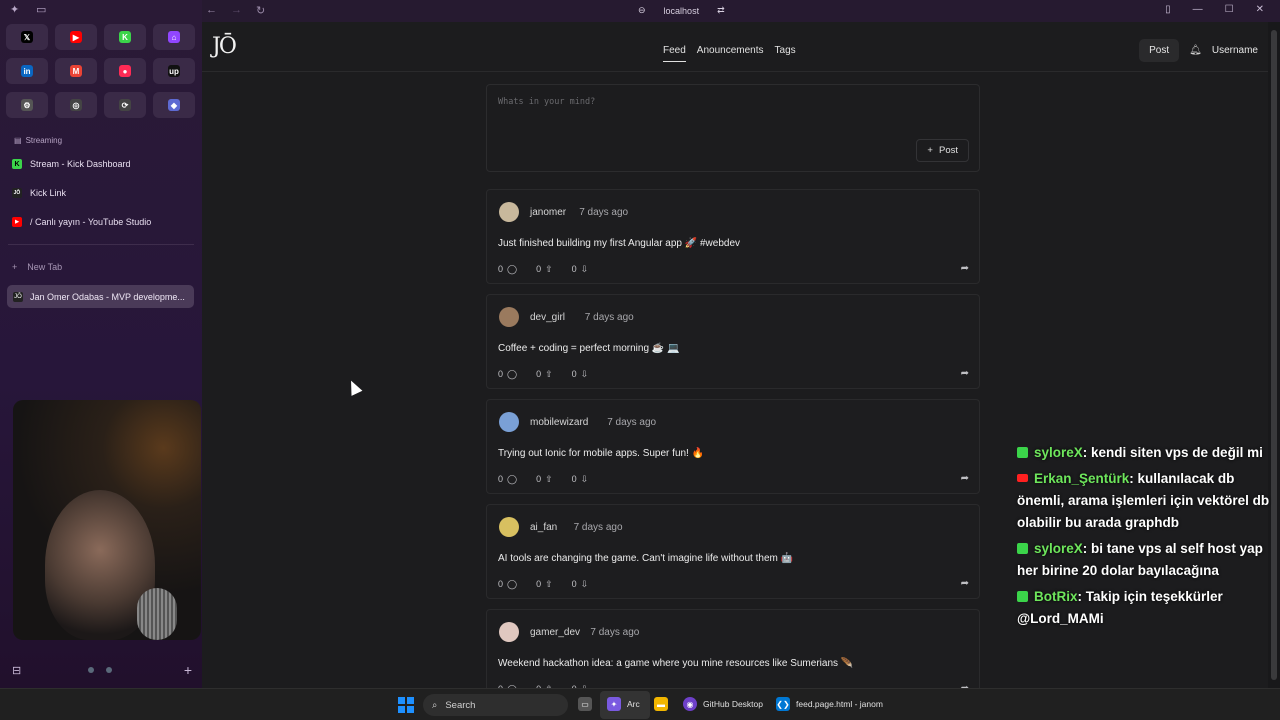 The height and width of the screenshot is (720, 1280). Describe the element at coordinates (27, 105) in the screenshot. I see `favorite-settings: ⚙` at that location.